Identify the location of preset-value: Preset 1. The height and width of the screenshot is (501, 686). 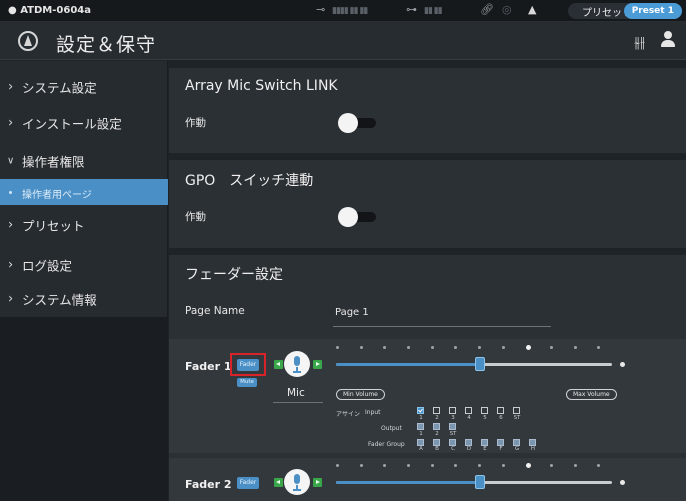
(652, 11).